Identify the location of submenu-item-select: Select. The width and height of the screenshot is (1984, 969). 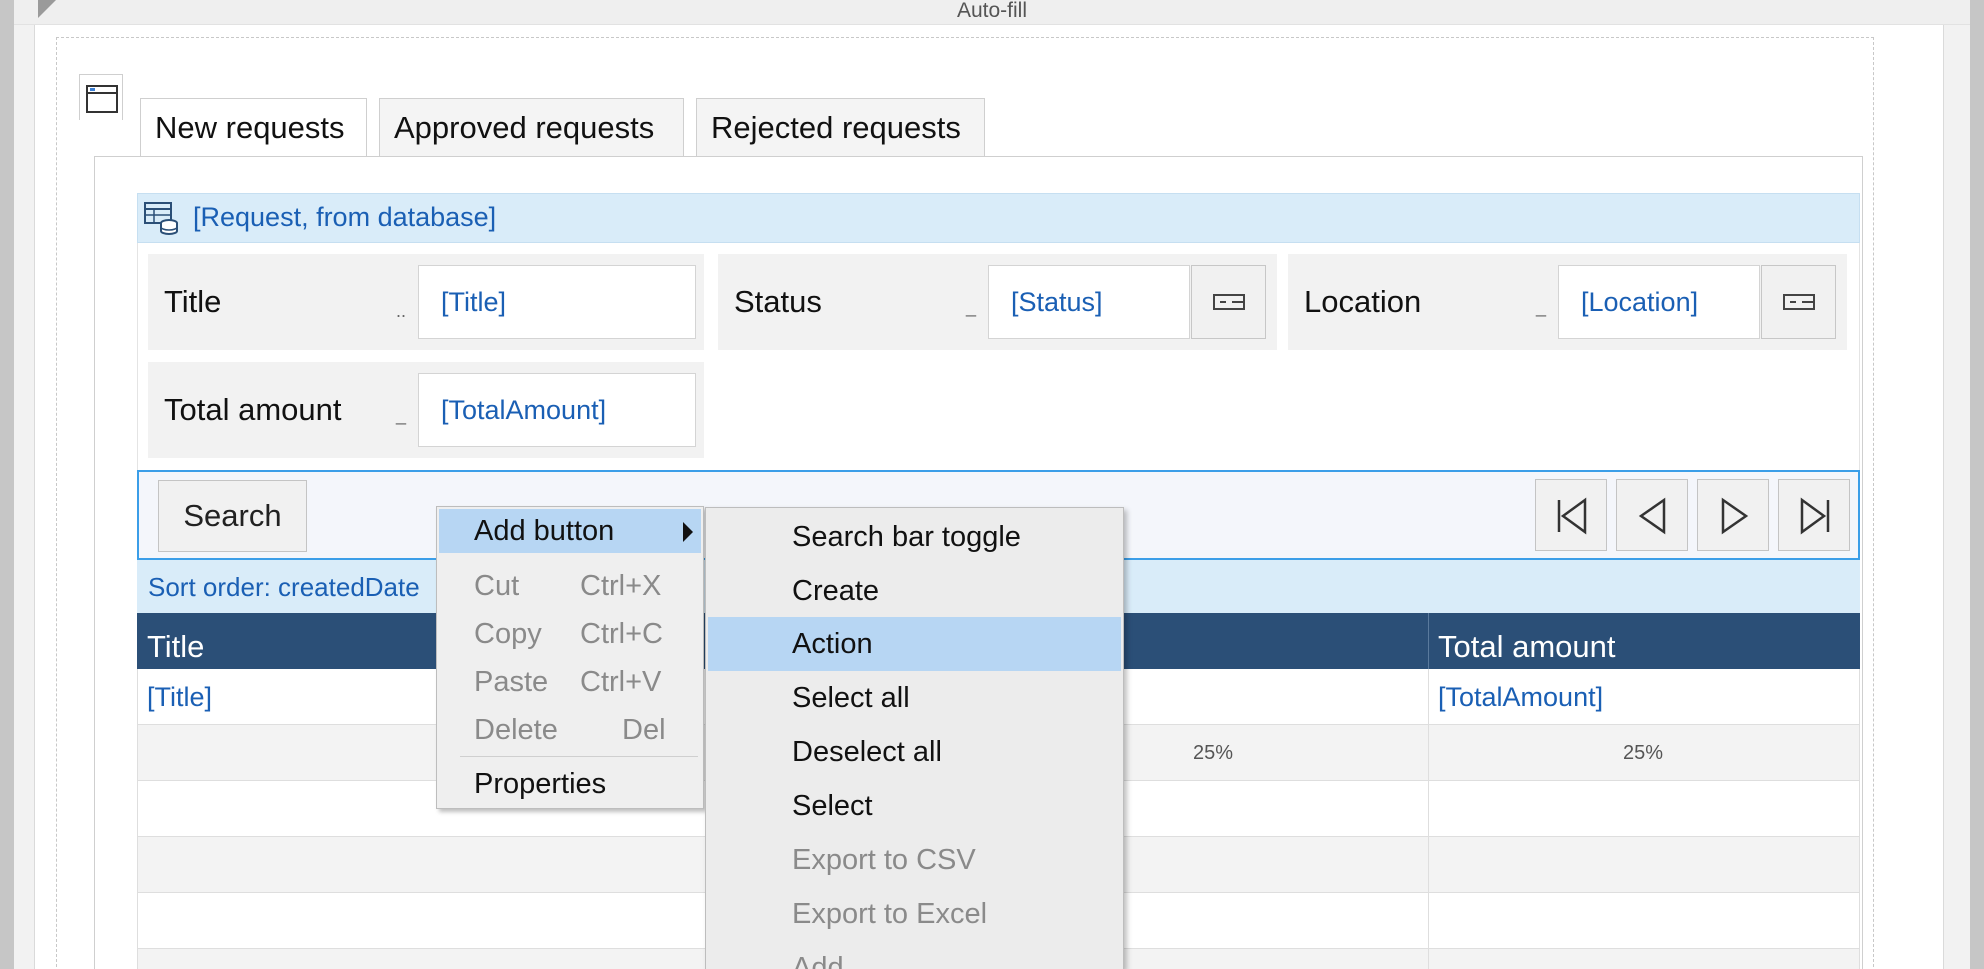
(832, 806).